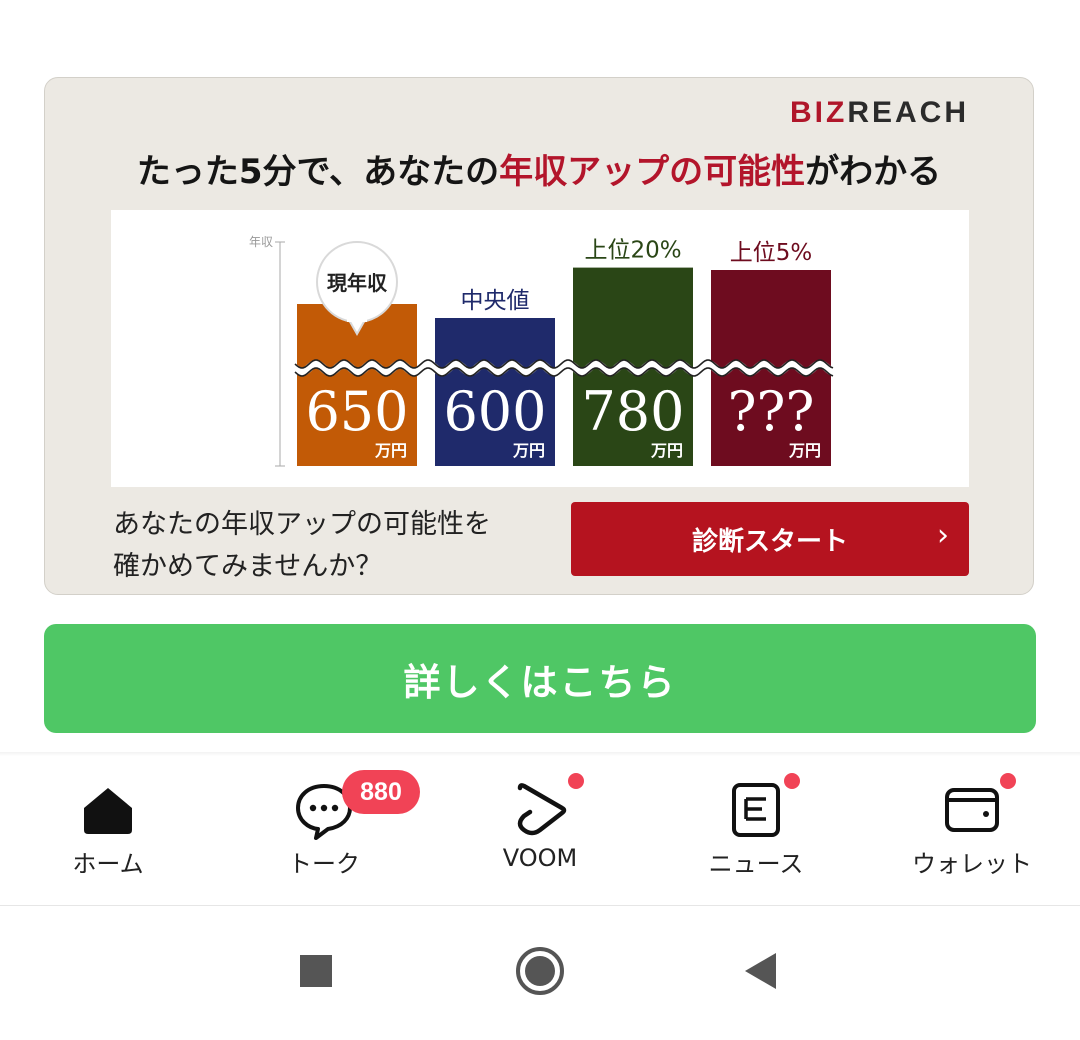  What do you see at coordinates (495, 301) in the screenshot?
I see `chart-category-label-1: 中央値` at bounding box center [495, 301].